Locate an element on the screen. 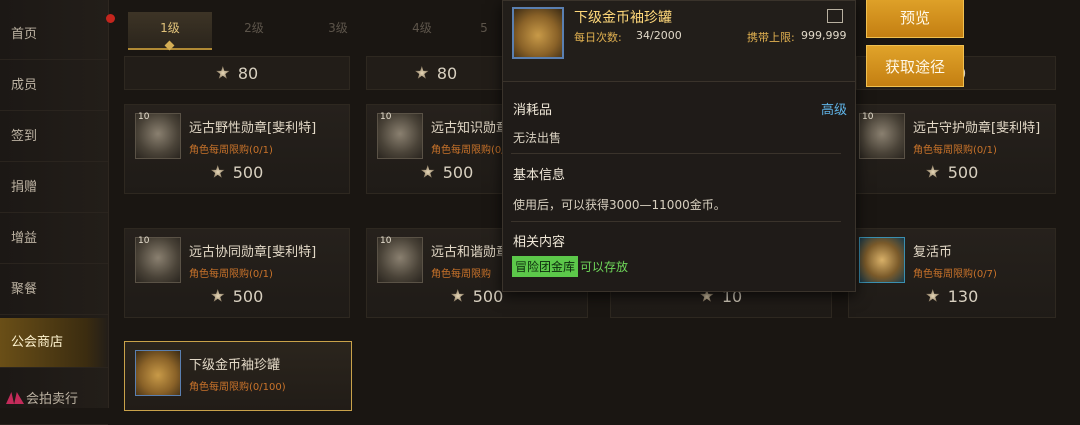 The image size is (1080, 425). get-path-button: 获取途径 is located at coordinates (915, 66).